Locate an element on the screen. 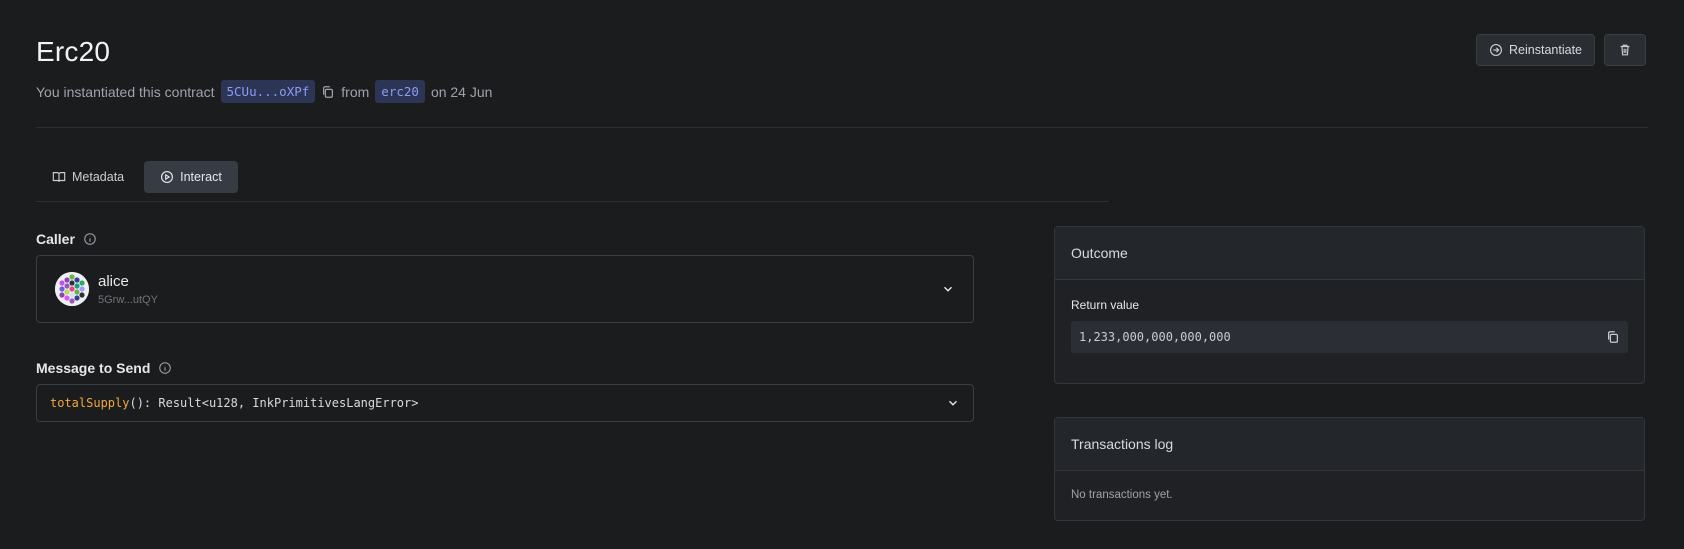 This screenshot has width=1684, height=549. header-actions: Reinstantiate is located at coordinates (1561, 50).